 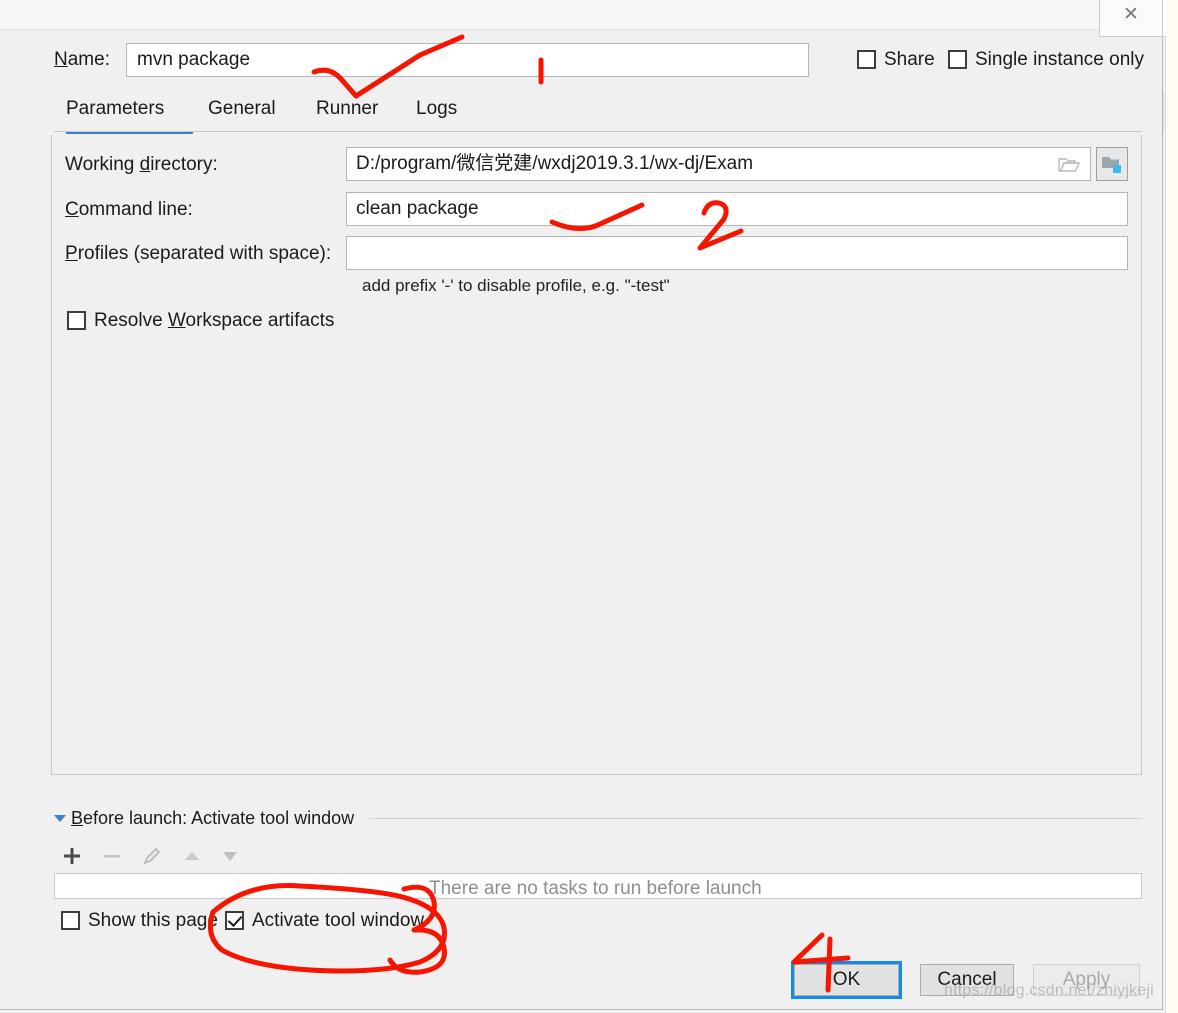 I want to click on tab-bar: Parameters General Runner Logs, so click(x=598, y=116).